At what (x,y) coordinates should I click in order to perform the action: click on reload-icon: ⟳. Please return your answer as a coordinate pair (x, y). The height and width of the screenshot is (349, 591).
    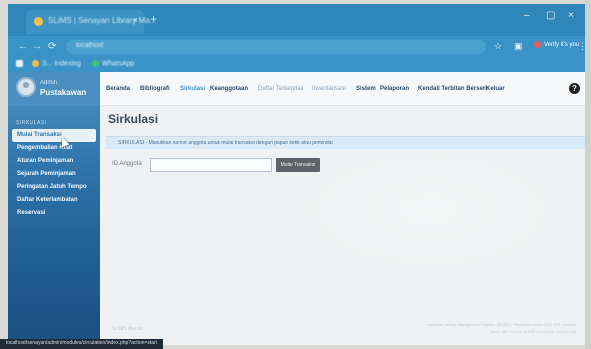
    Looking at the image, I should click on (52, 46).